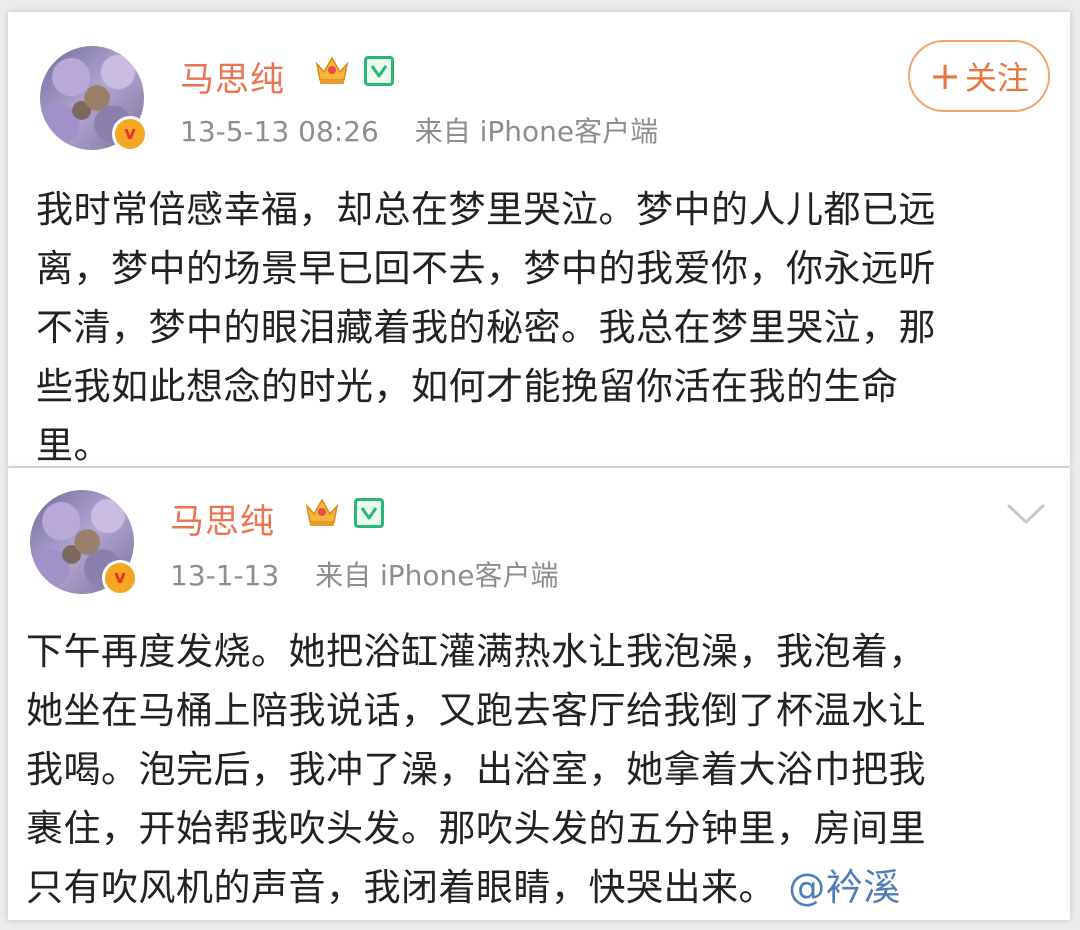  What do you see at coordinates (476, 651) in the screenshot?
I see `post-line: 下午再度发烧。她把浴缸灌满热水让我泡澡，我泡着，` at bounding box center [476, 651].